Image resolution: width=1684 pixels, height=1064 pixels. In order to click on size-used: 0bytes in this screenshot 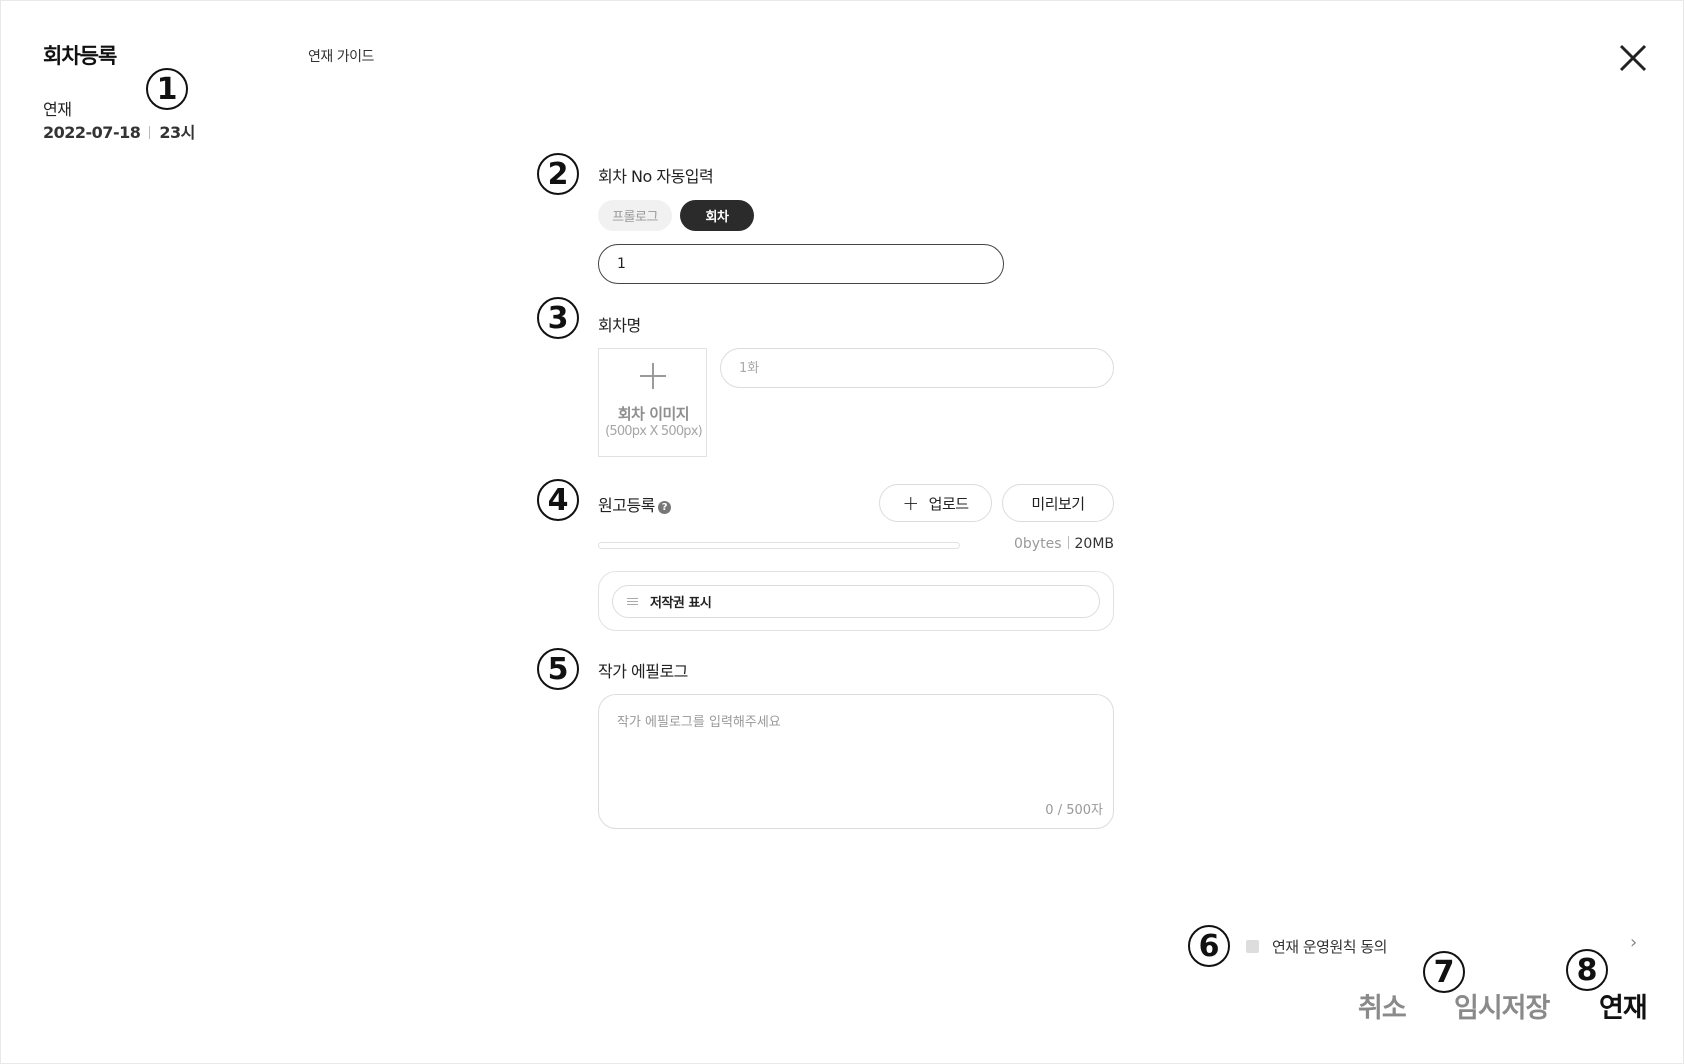, I will do `click(1038, 544)`.